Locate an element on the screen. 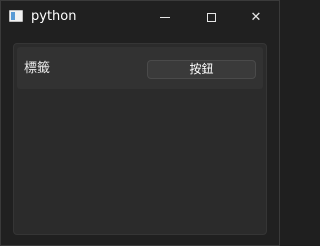 This screenshot has height=246, width=320. action-button: 按鈕 is located at coordinates (201, 69).